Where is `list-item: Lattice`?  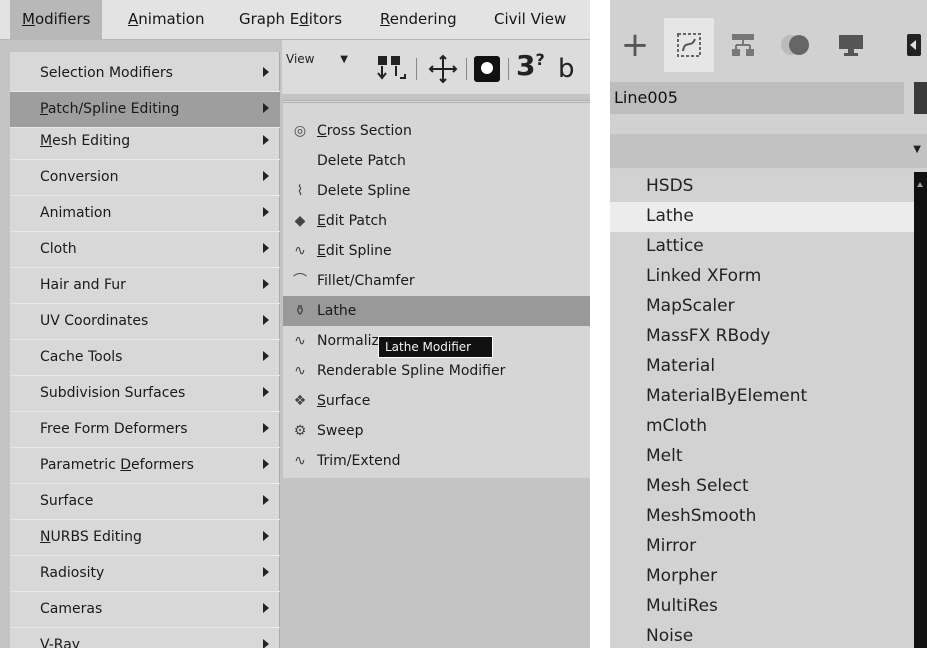 list-item: Lattice is located at coordinates (762, 247).